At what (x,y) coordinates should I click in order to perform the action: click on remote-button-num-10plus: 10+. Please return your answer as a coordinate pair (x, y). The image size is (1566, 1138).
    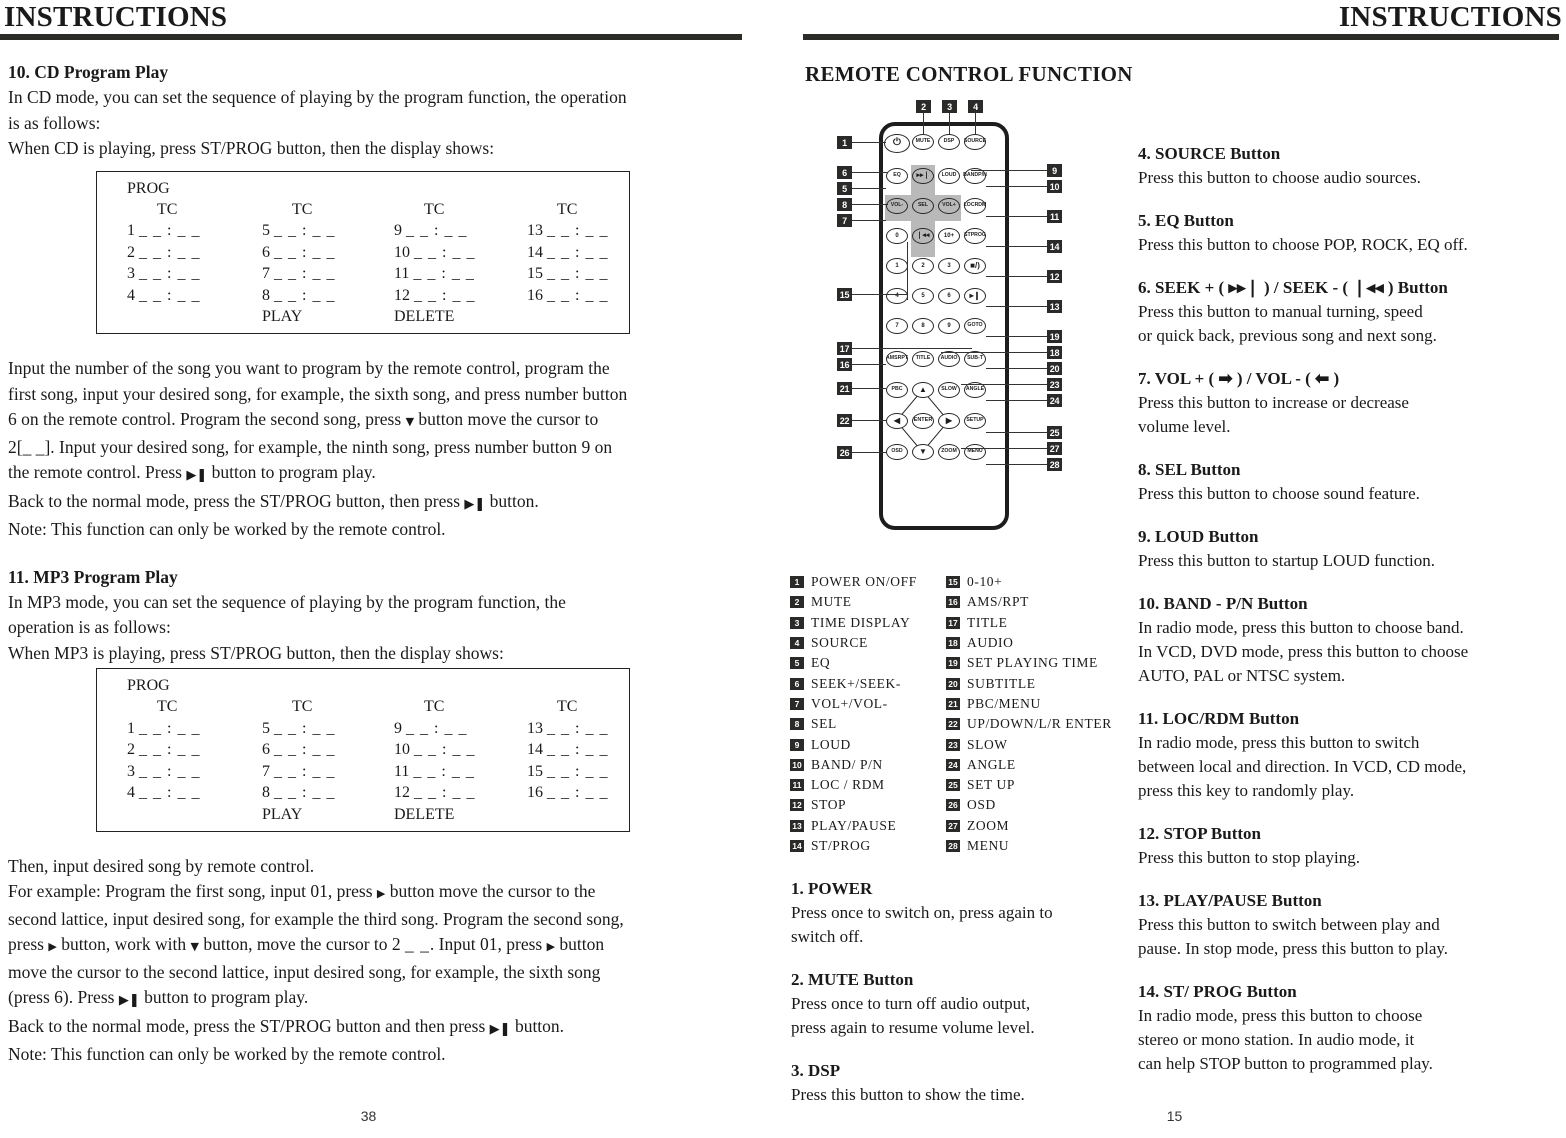
    Looking at the image, I should click on (949, 236).